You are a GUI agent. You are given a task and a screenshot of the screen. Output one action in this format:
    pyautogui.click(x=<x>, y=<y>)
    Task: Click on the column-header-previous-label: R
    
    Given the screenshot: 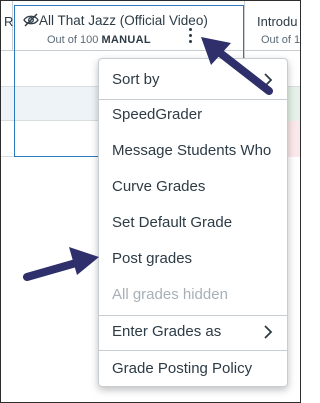 What is the action you would take?
    pyautogui.click(x=9, y=21)
    